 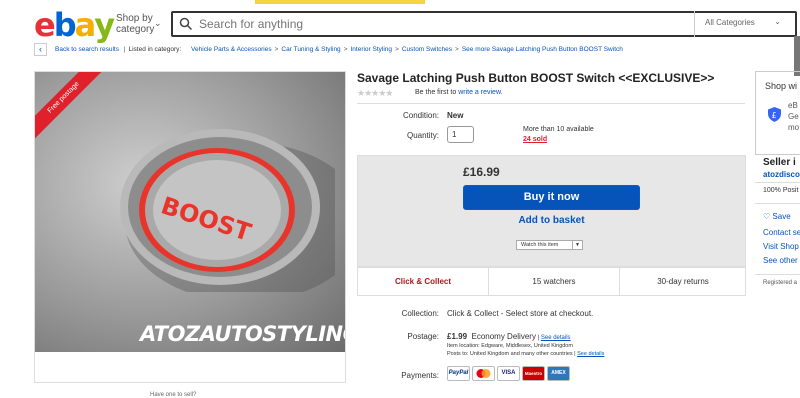 I want to click on available-text: More than 10 available, so click(x=558, y=129).